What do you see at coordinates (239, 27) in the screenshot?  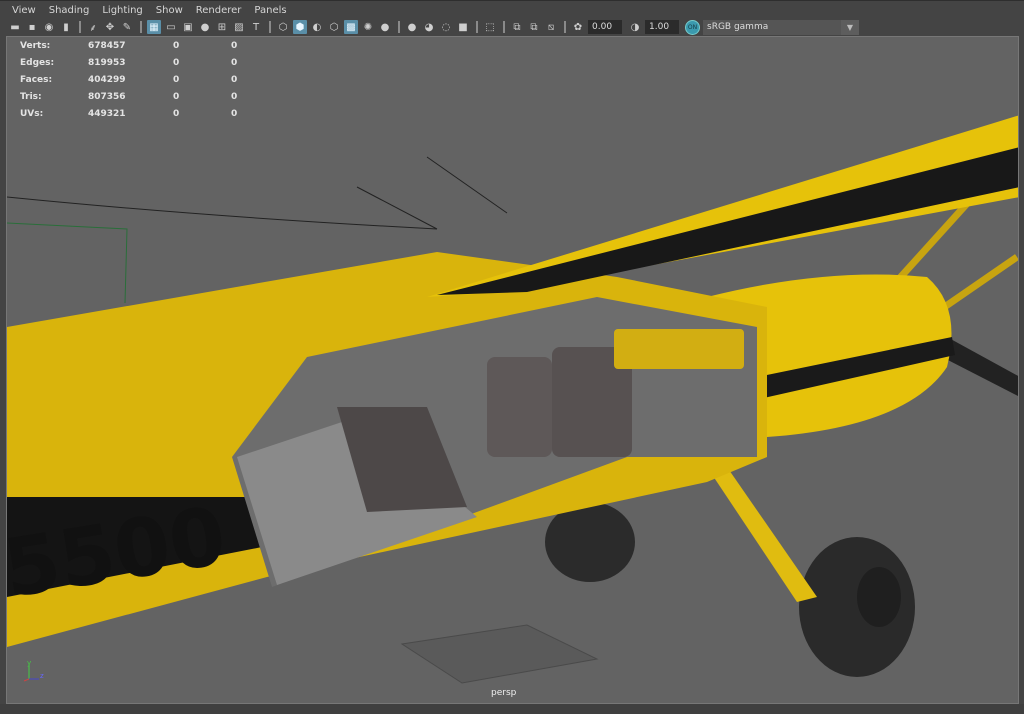 I see `safe-action-icon: ▨` at bounding box center [239, 27].